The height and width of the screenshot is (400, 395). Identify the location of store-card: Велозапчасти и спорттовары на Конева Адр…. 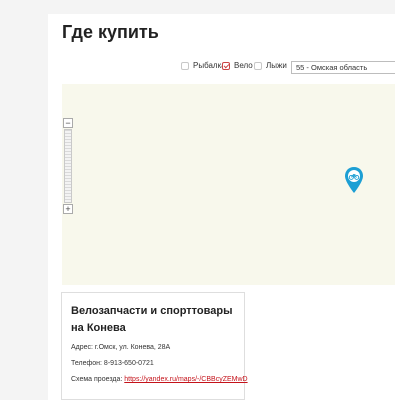
(154, 346).